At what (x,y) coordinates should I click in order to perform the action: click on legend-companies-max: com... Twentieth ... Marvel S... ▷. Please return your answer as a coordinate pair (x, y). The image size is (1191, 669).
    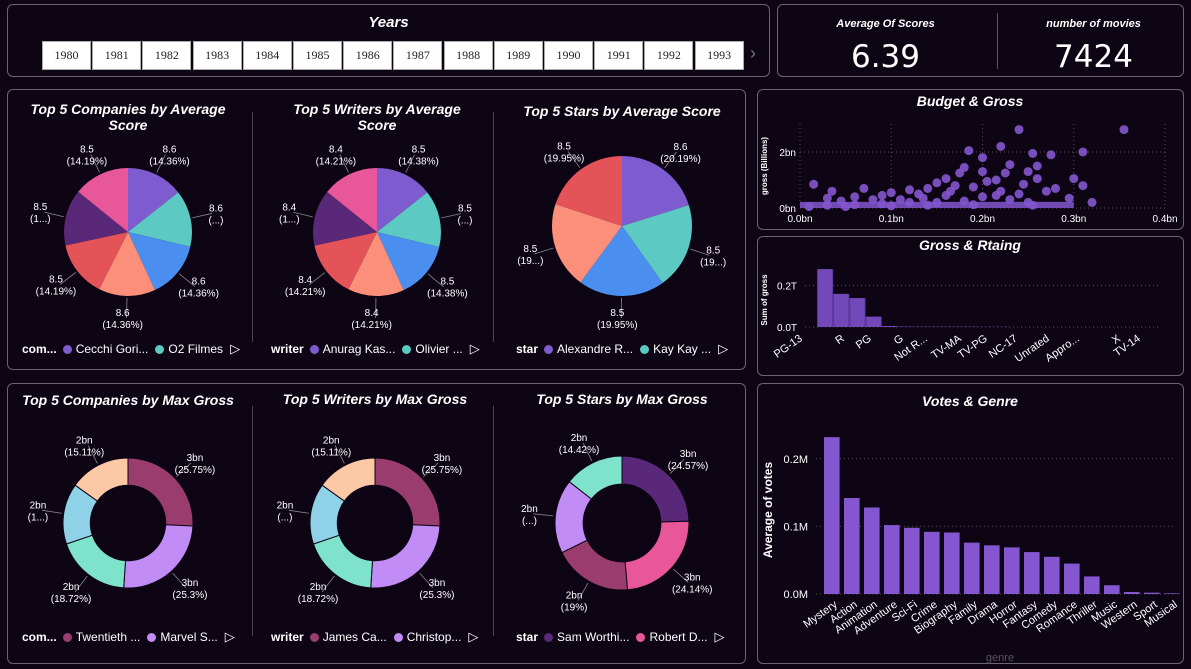
    Looking at the image, I should click on (128, 637).